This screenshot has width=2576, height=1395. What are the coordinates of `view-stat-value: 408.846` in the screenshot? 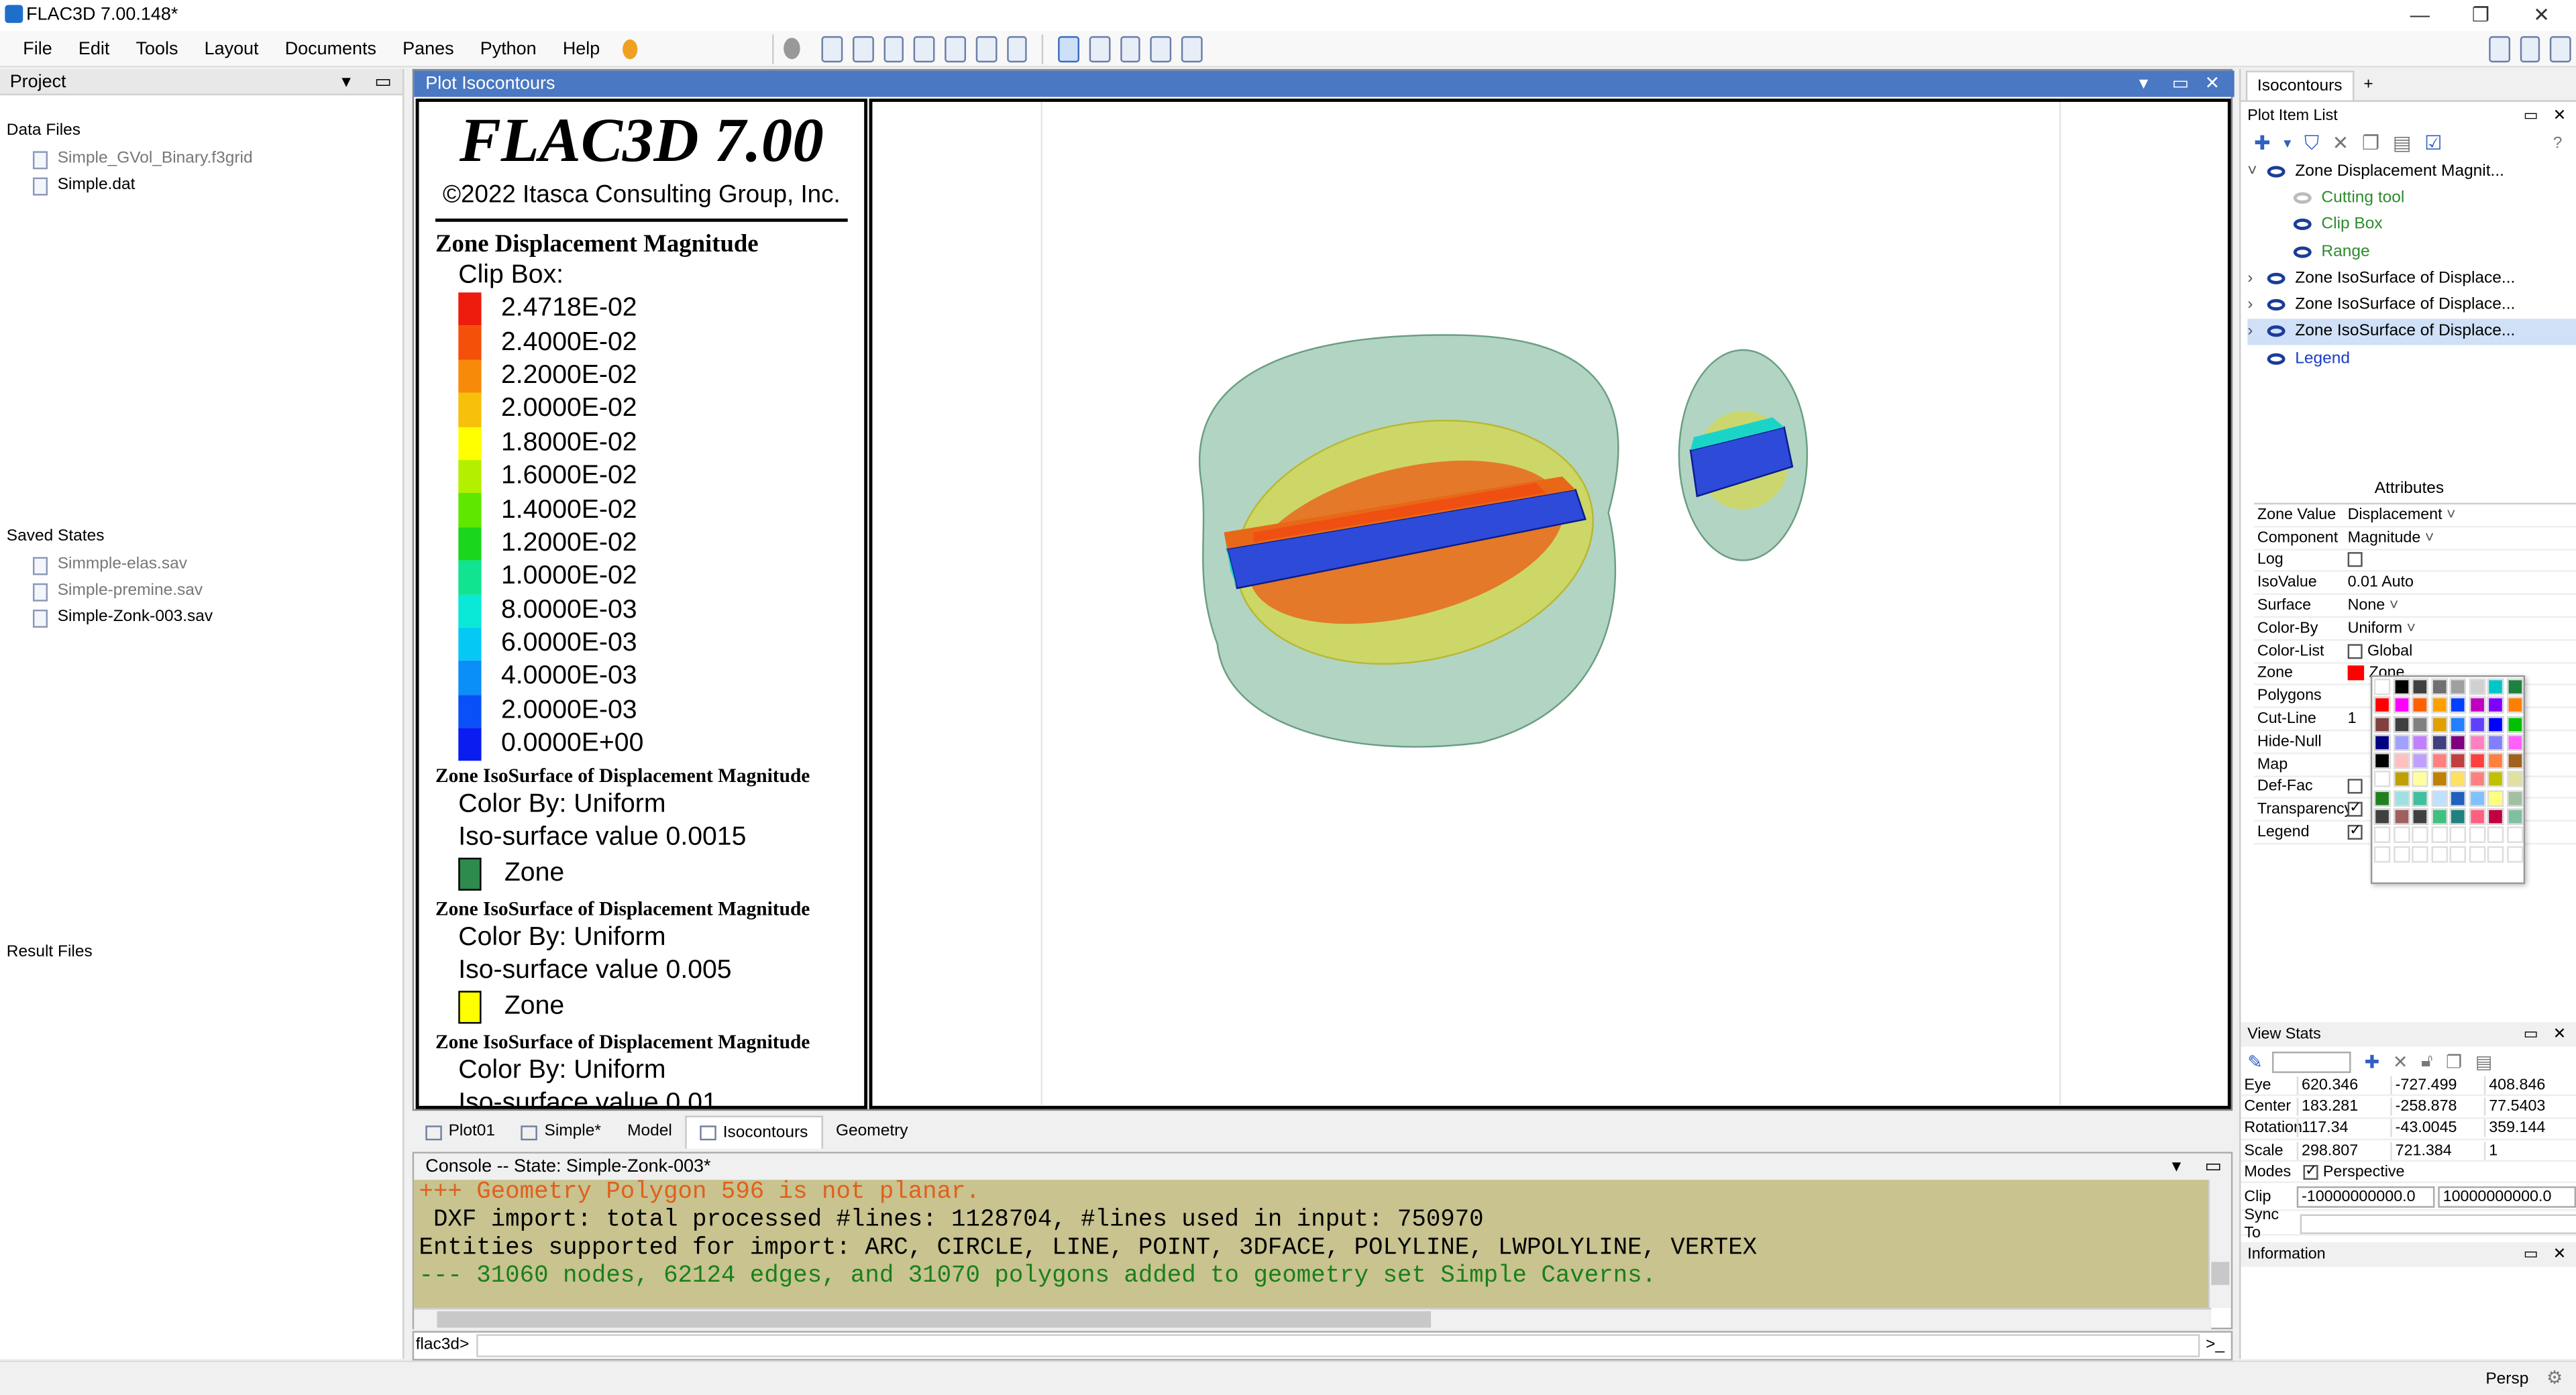 It's located at (2529, 1084).